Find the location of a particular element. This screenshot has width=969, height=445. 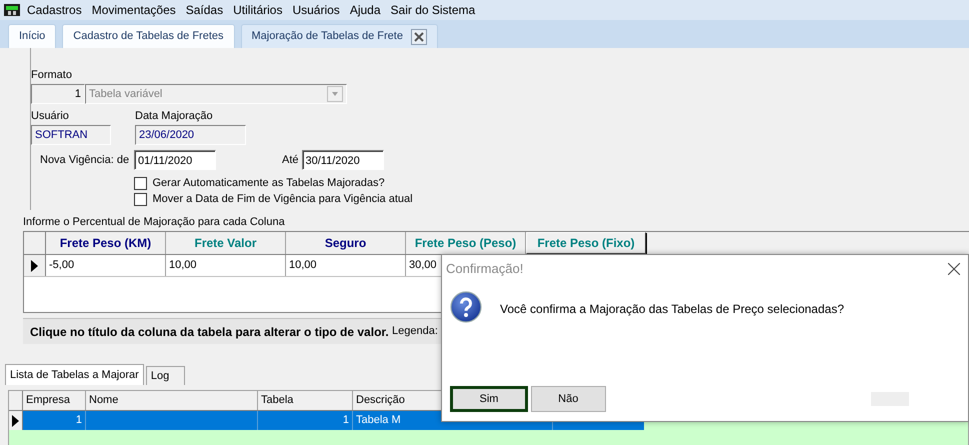

hint-text: Clique no título da coluna da tabela para alterar o tipo de valor. is located at coordinates (210, 332).